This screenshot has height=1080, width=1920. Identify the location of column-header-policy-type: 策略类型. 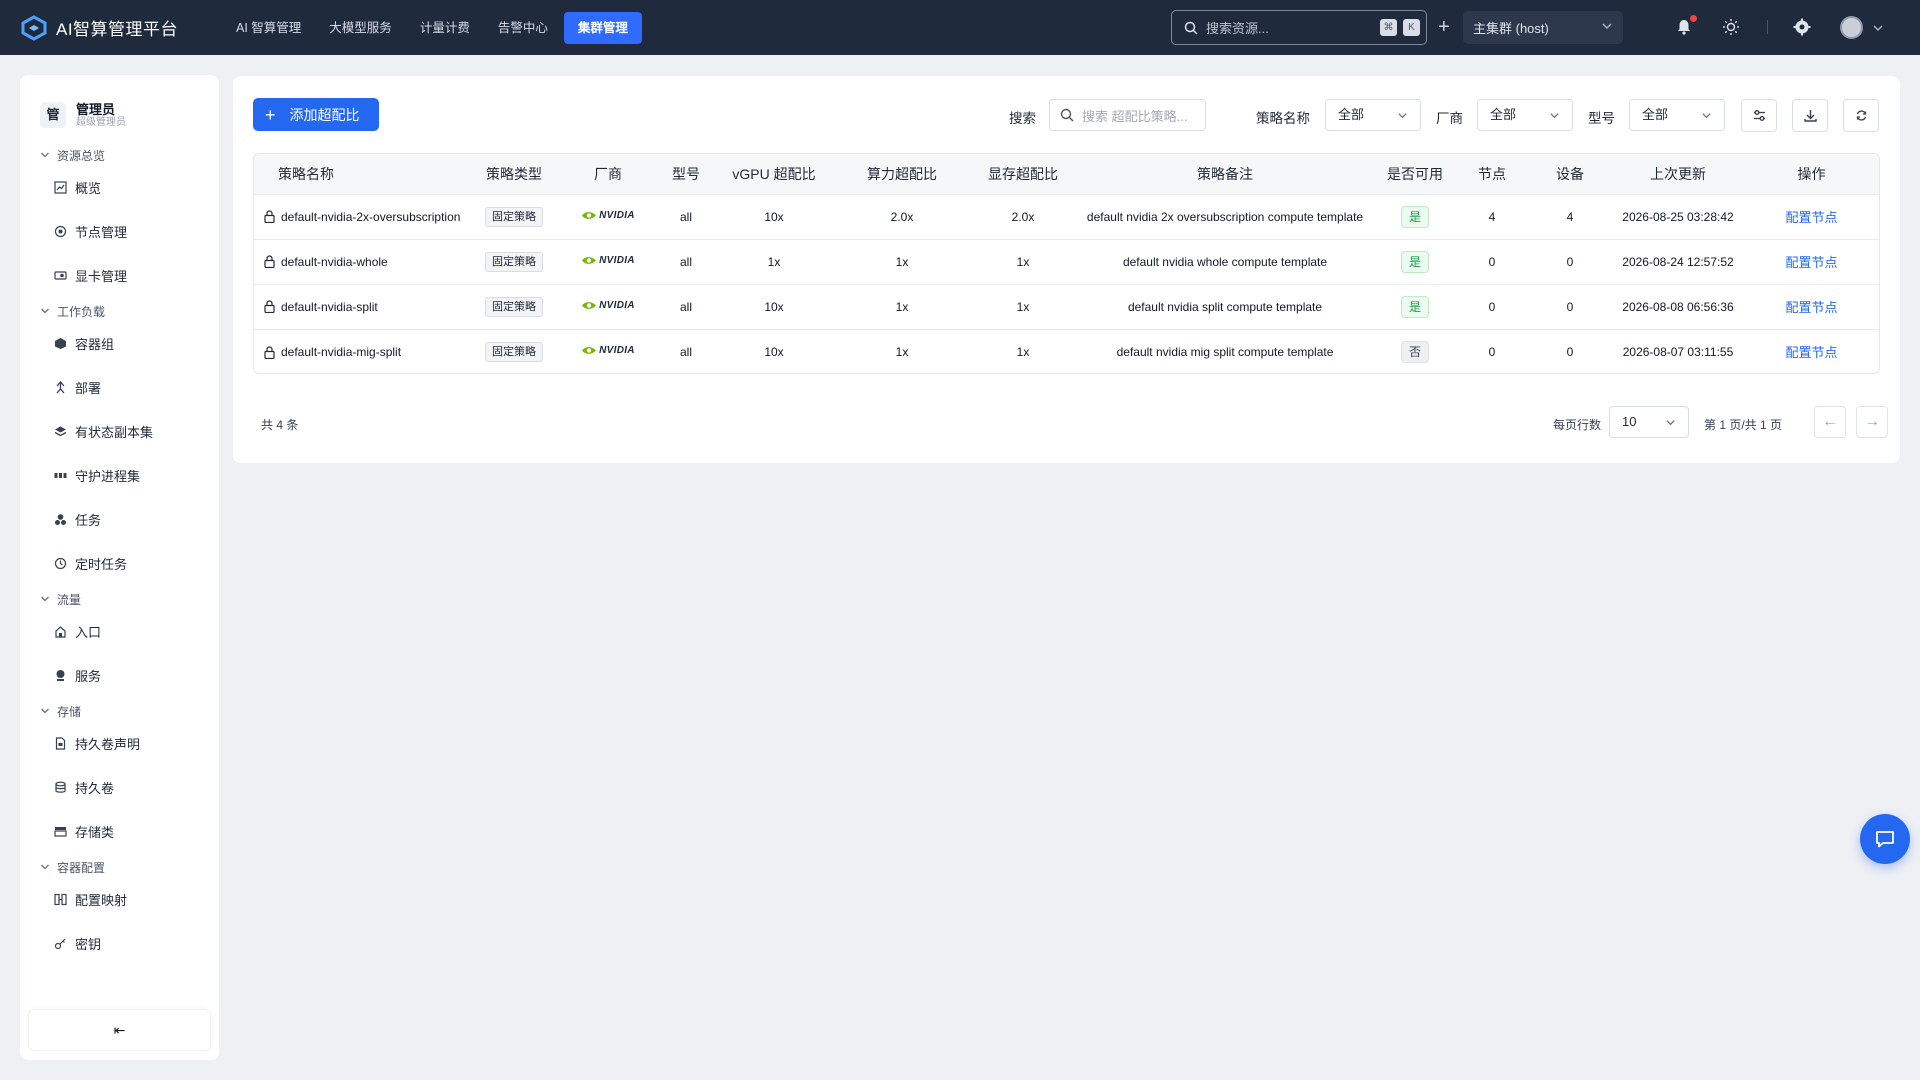
(514, 174).